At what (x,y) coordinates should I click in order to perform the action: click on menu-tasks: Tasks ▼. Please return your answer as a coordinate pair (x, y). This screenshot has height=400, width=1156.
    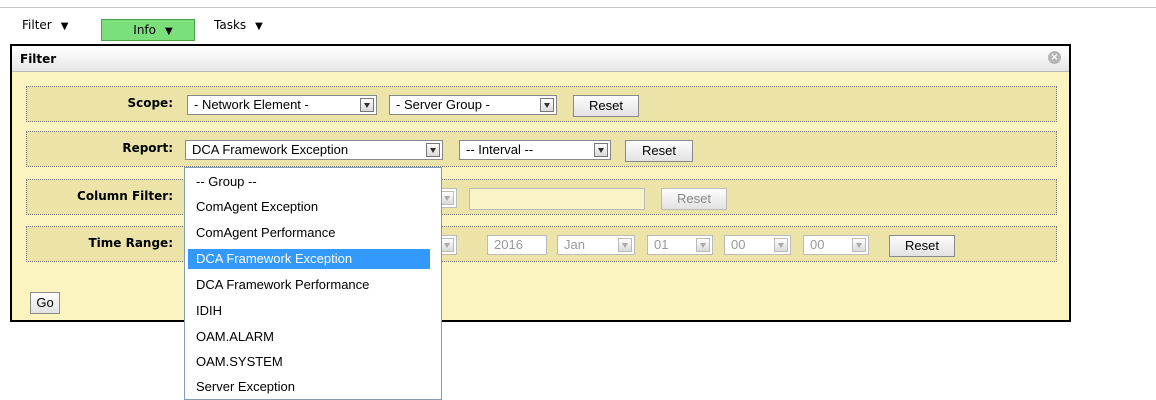
    Looking at the image, I should click on (238, 25).